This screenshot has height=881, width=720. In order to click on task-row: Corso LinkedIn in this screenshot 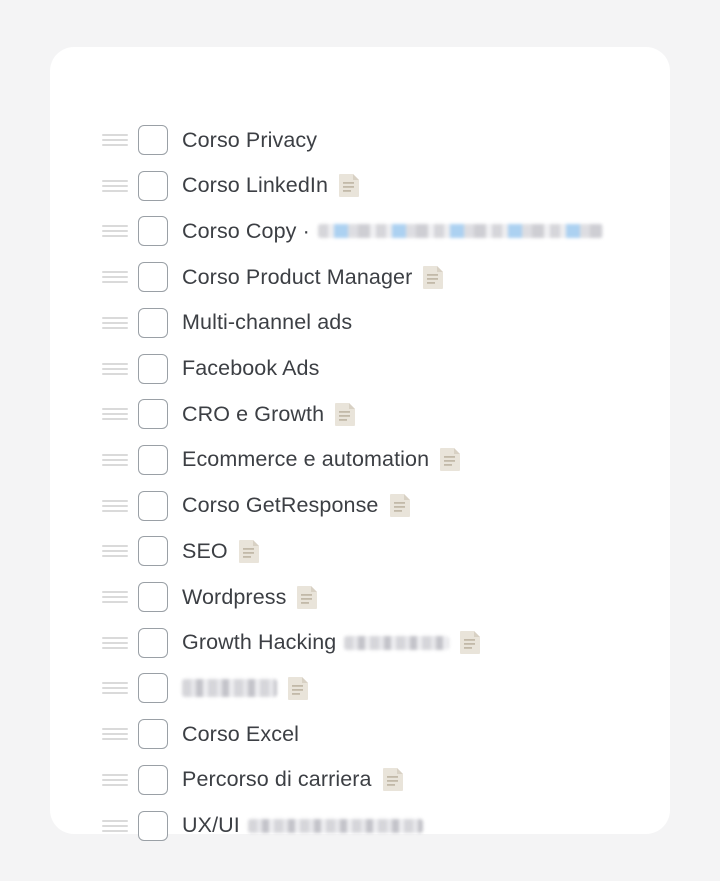, I will do `click(360, 186)`.